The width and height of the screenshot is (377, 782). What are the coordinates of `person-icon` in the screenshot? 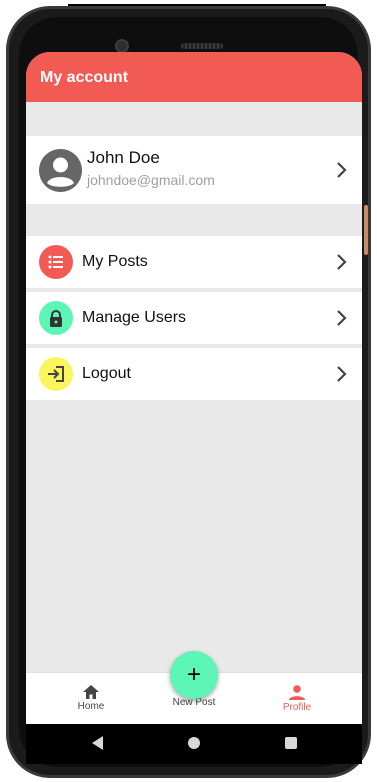 It's located at (297, 692).